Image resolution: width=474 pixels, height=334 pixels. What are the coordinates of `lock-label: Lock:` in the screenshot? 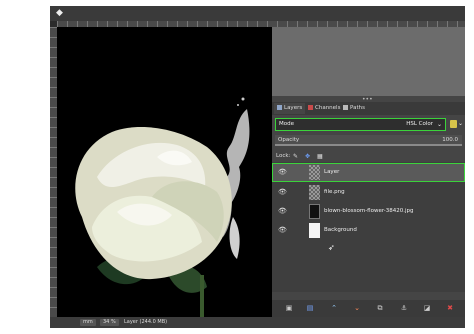 It's located at (283, 156).